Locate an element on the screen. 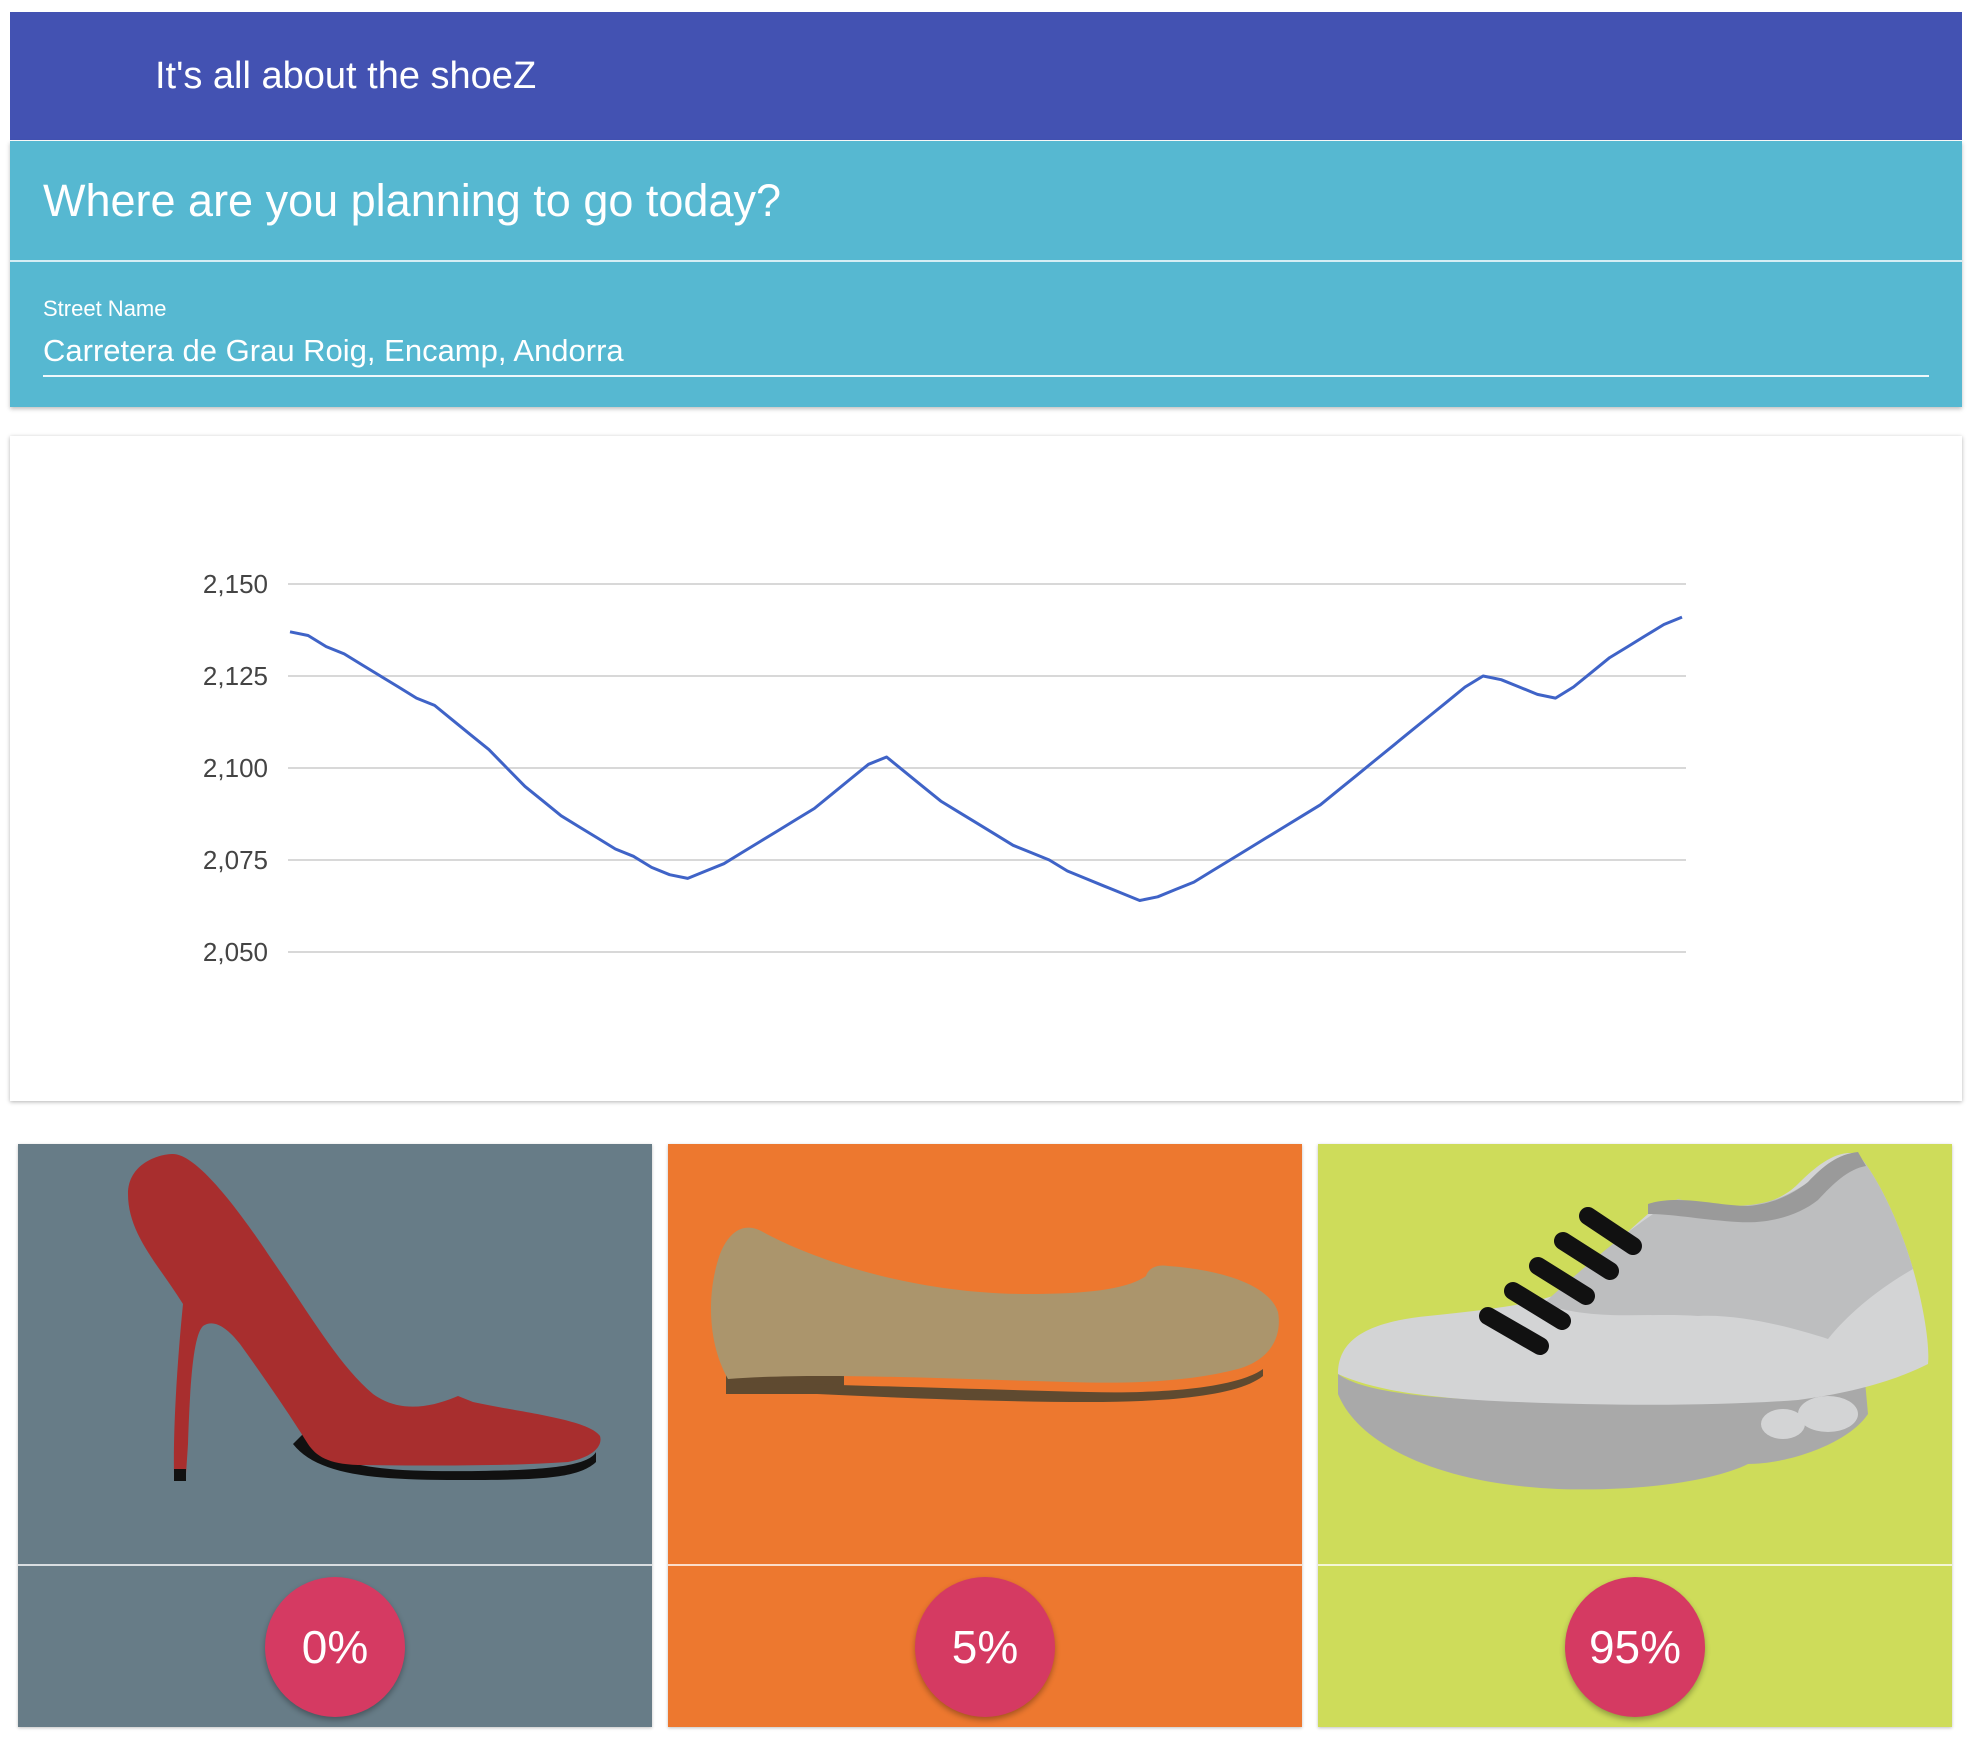 The image size is (1970, 1742). percent-badge: 95% is located at coordinates (1635, 1647).